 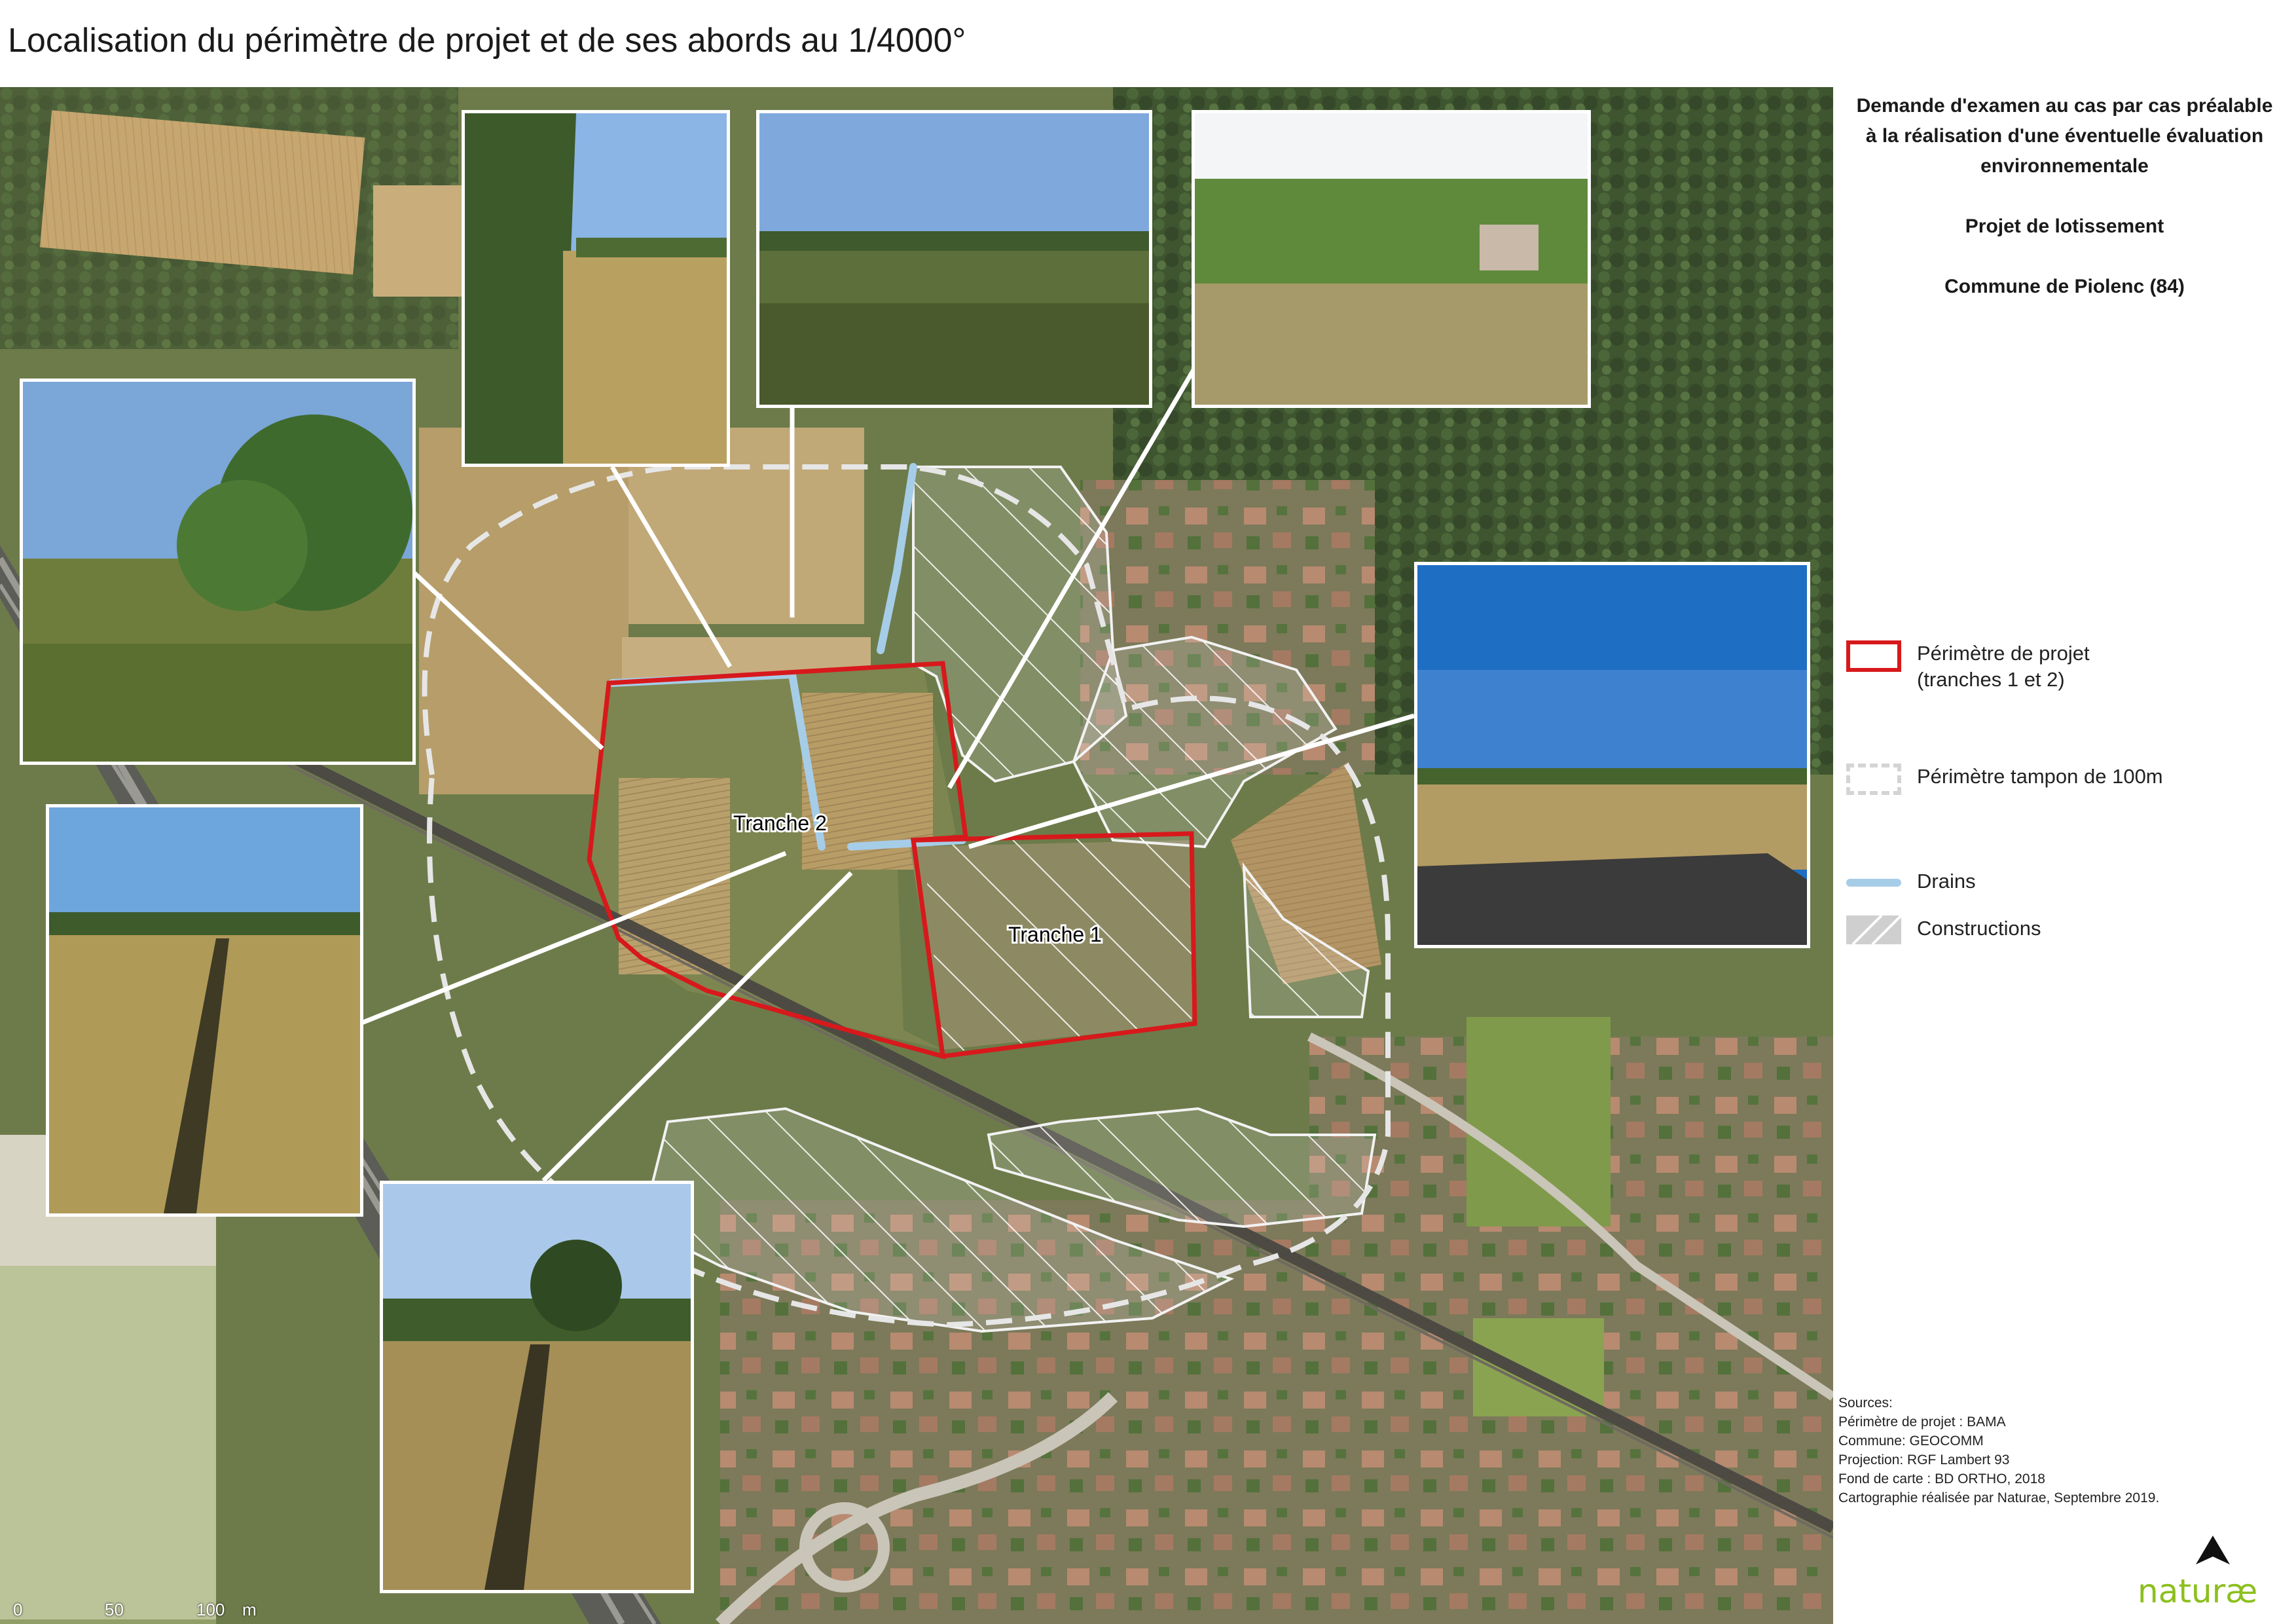 I want to click on legend-item-project-perimeter: Périmètre de projet (tranches 1 et 2), so click(x=1968, y=666).